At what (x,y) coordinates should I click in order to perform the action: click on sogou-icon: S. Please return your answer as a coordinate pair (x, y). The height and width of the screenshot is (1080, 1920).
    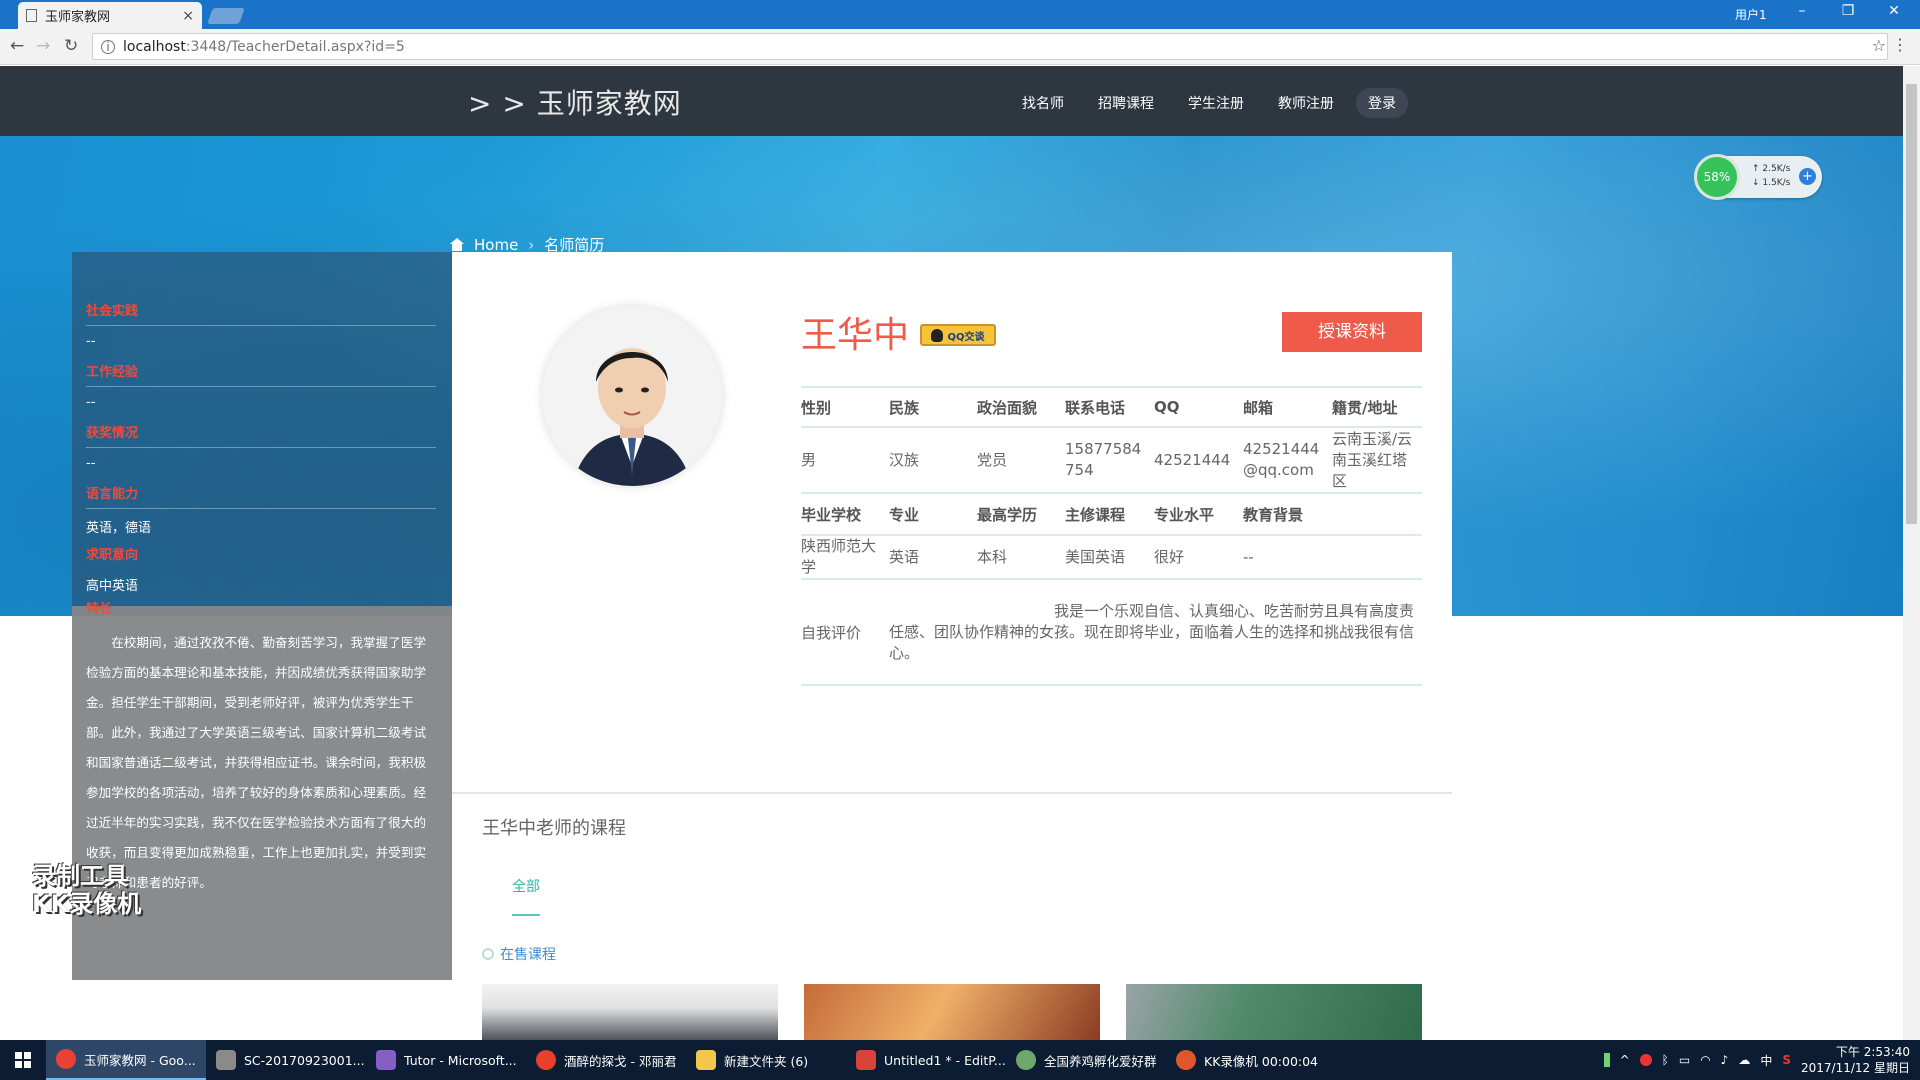
    Looking at the image, I should click on (1786, 1060).